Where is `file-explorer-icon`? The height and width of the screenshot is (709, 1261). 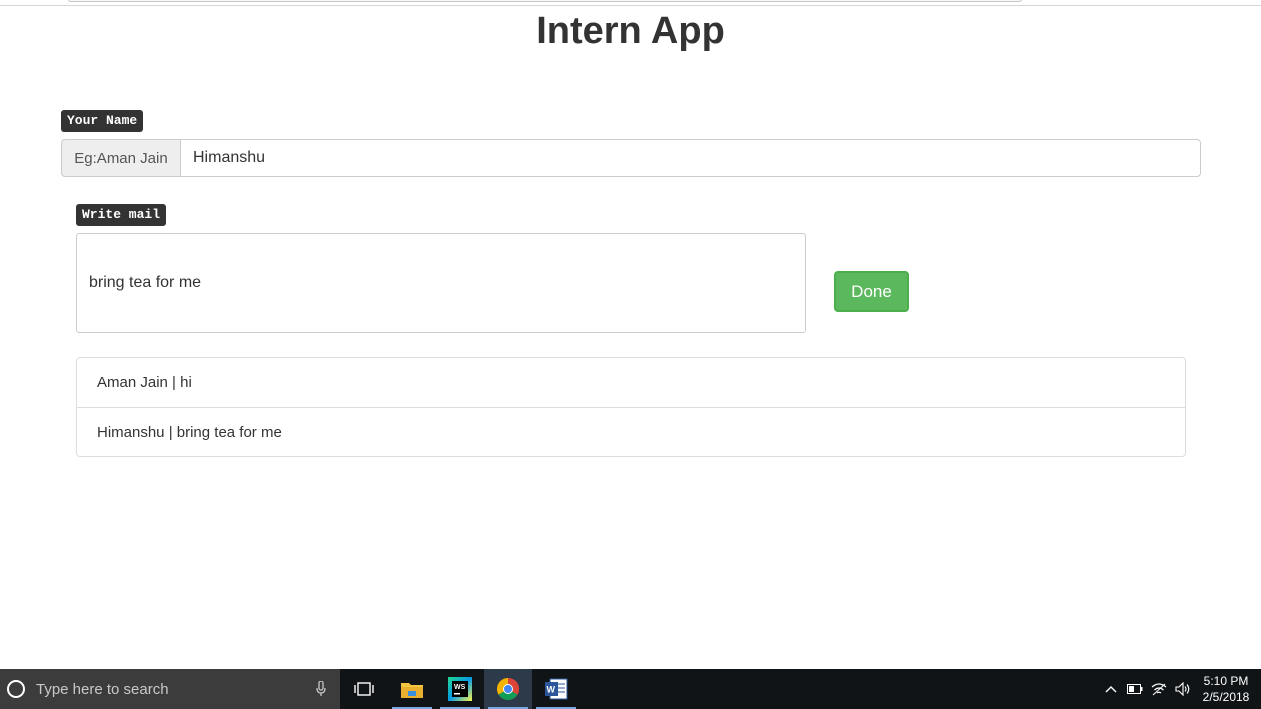 file-explorer-icon is located at coordinates (412, 689).